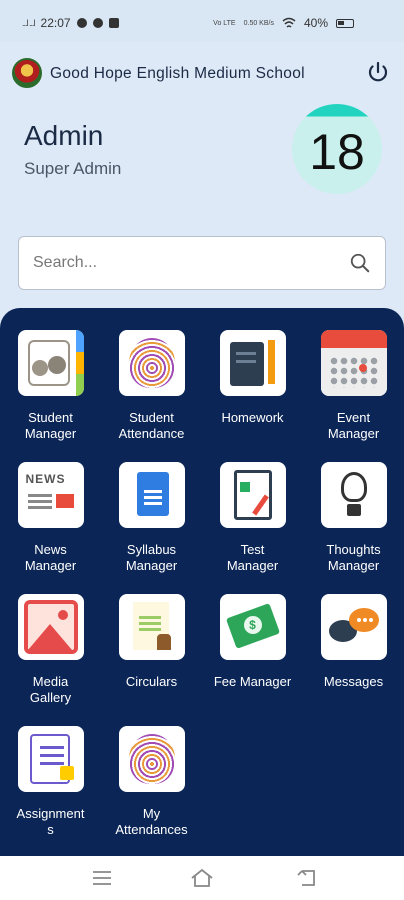 The height and width of the screenshot is (900, 404). I want to click on tile-thoughts-manager: Thoughts Manager, so click(353, 518).